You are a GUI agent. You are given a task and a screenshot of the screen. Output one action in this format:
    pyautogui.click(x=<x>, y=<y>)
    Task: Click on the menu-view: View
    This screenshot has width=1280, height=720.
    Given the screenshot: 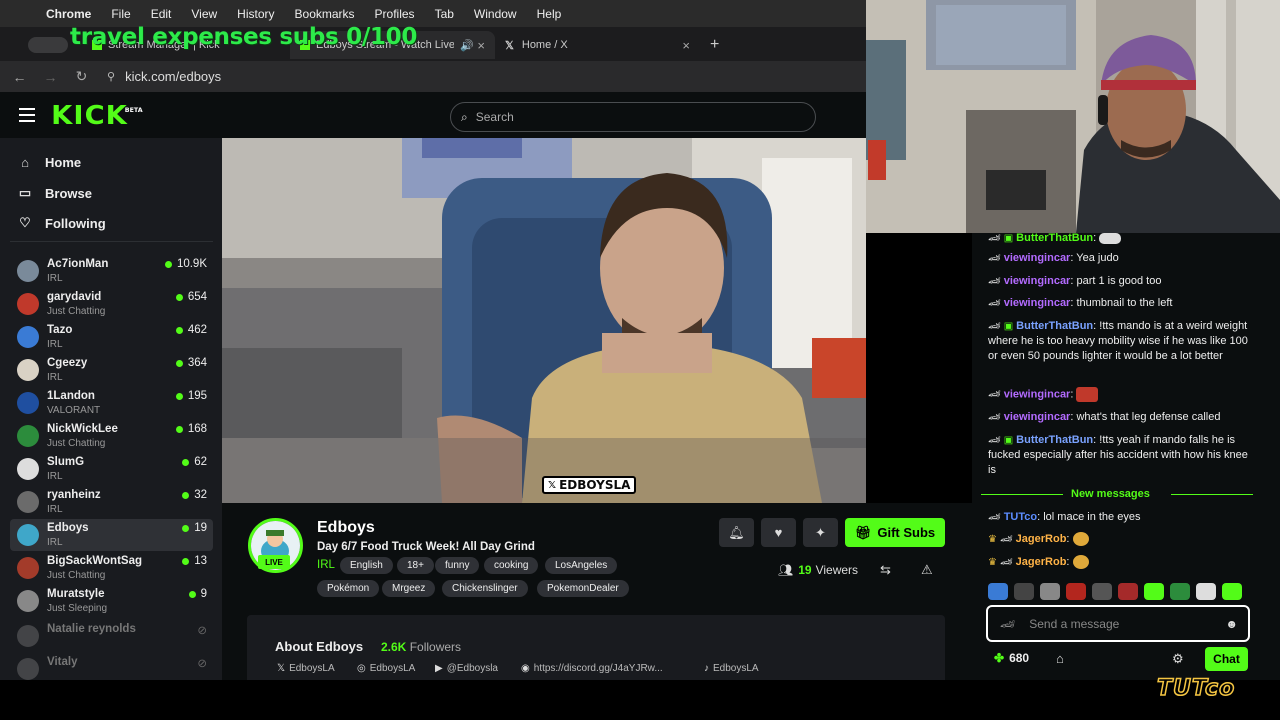 What is the action you would take?
    pyautogui.click(x=204, y=14)
    